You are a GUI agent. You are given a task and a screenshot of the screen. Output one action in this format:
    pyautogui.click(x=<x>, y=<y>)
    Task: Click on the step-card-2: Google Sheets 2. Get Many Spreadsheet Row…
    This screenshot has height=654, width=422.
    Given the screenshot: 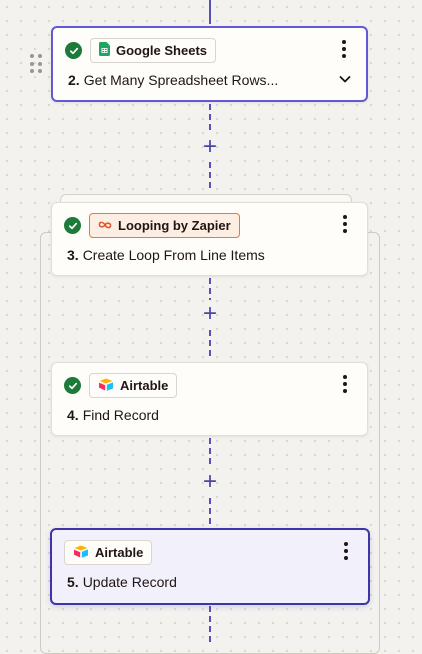 What is the action you would take?
    pyautogui.click(x=209, y=64)
    